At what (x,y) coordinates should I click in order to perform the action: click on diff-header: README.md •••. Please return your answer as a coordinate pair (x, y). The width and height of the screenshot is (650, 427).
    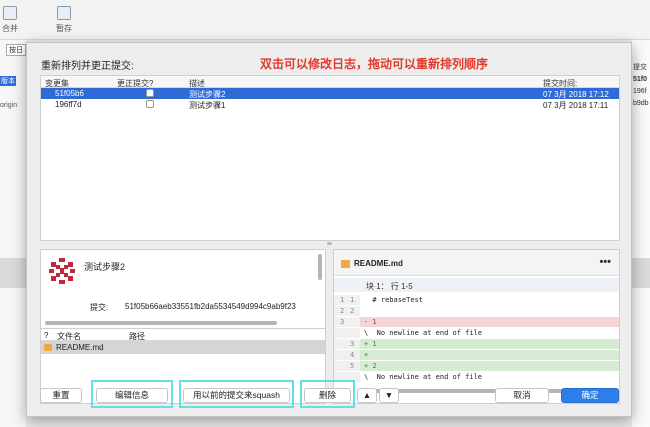
    Looking at the image, I should click on (476, 263).